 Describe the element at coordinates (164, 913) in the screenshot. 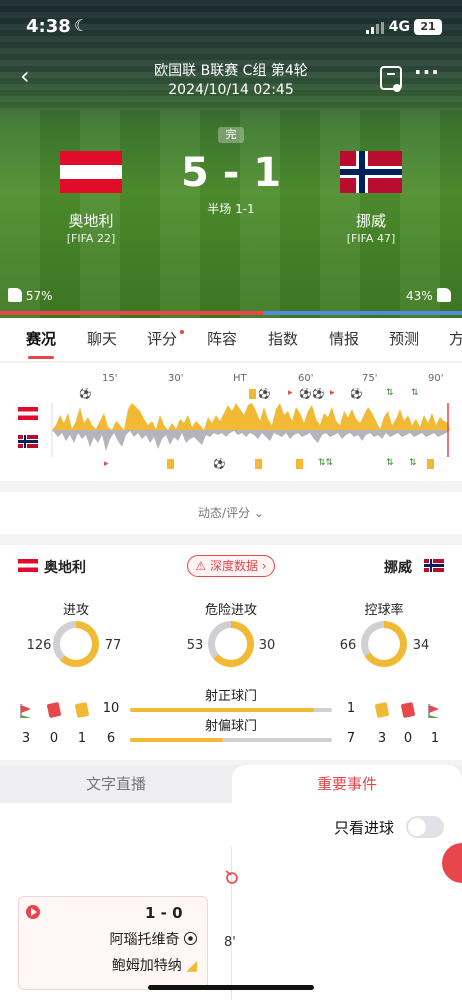

I see `event-score: 1 - 0` at that location.